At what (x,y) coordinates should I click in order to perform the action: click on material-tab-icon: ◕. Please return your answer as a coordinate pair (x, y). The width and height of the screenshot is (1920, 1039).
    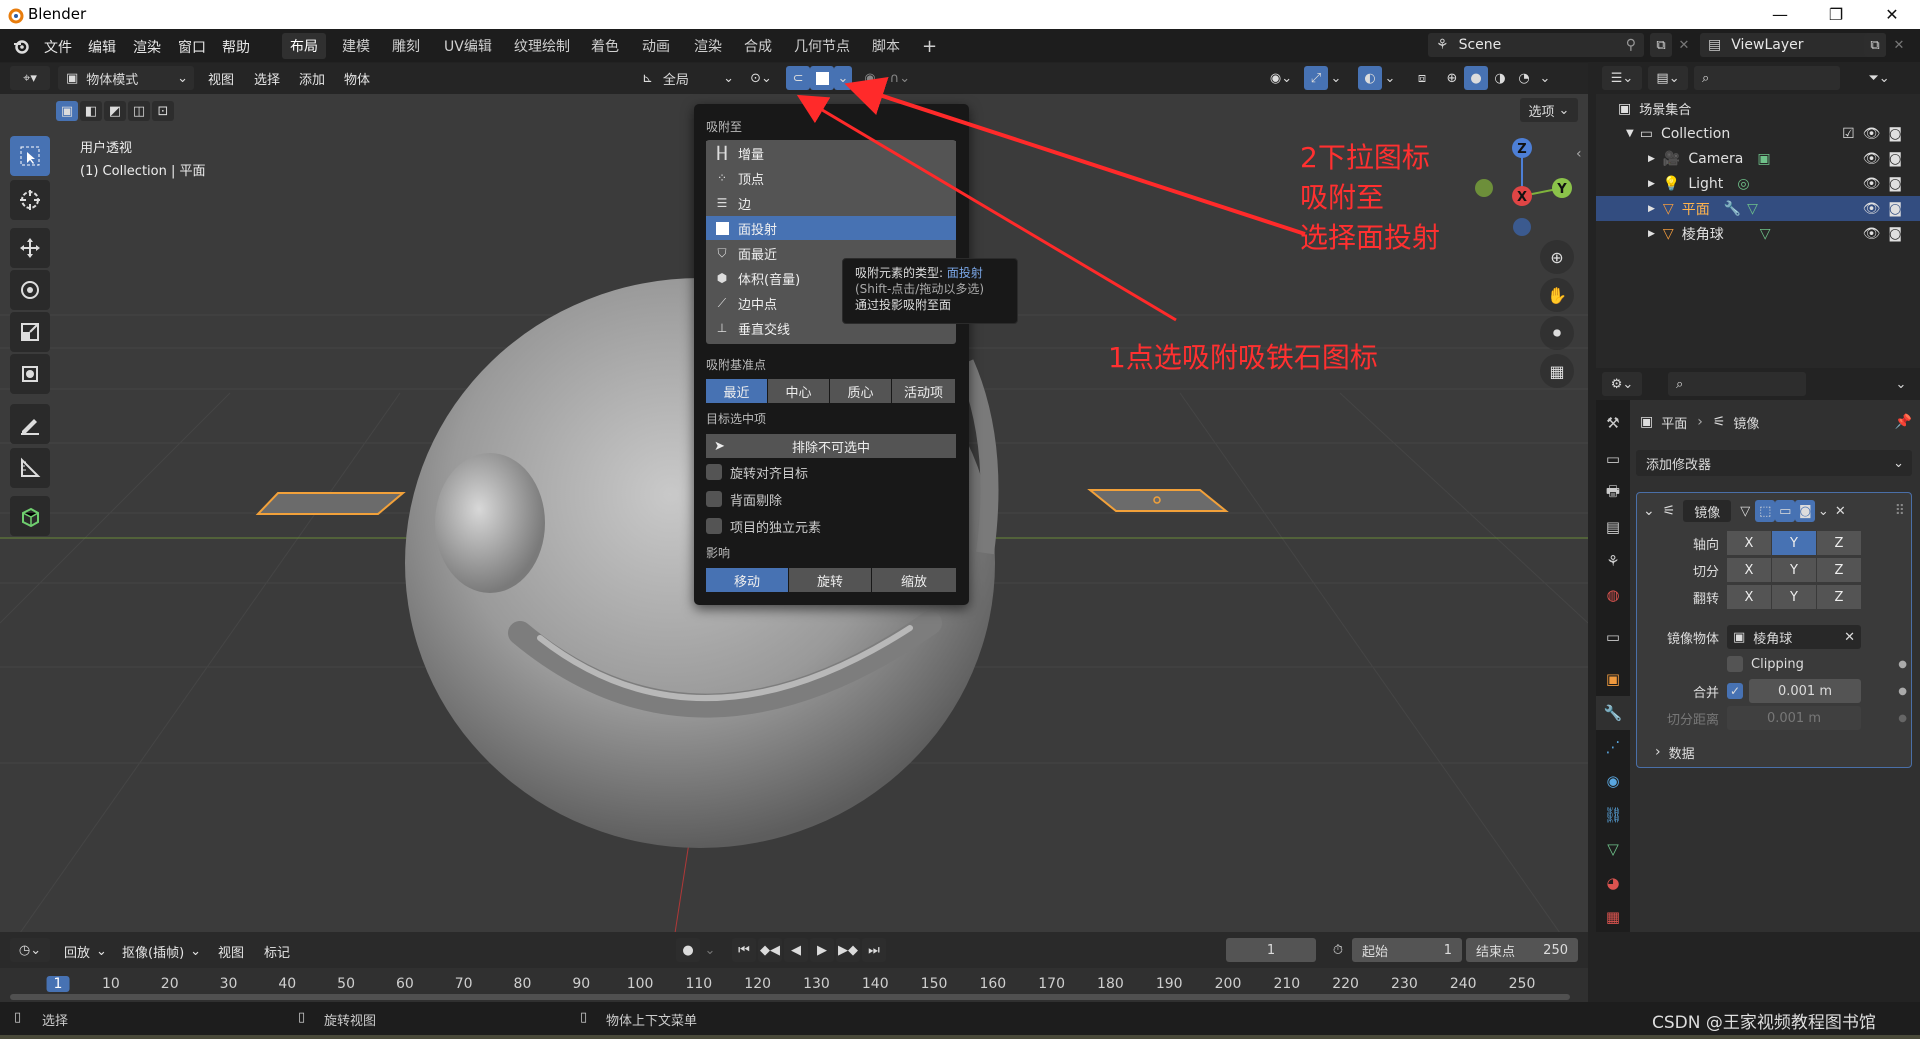
    Looking at the image, I should click on (1613, 883).